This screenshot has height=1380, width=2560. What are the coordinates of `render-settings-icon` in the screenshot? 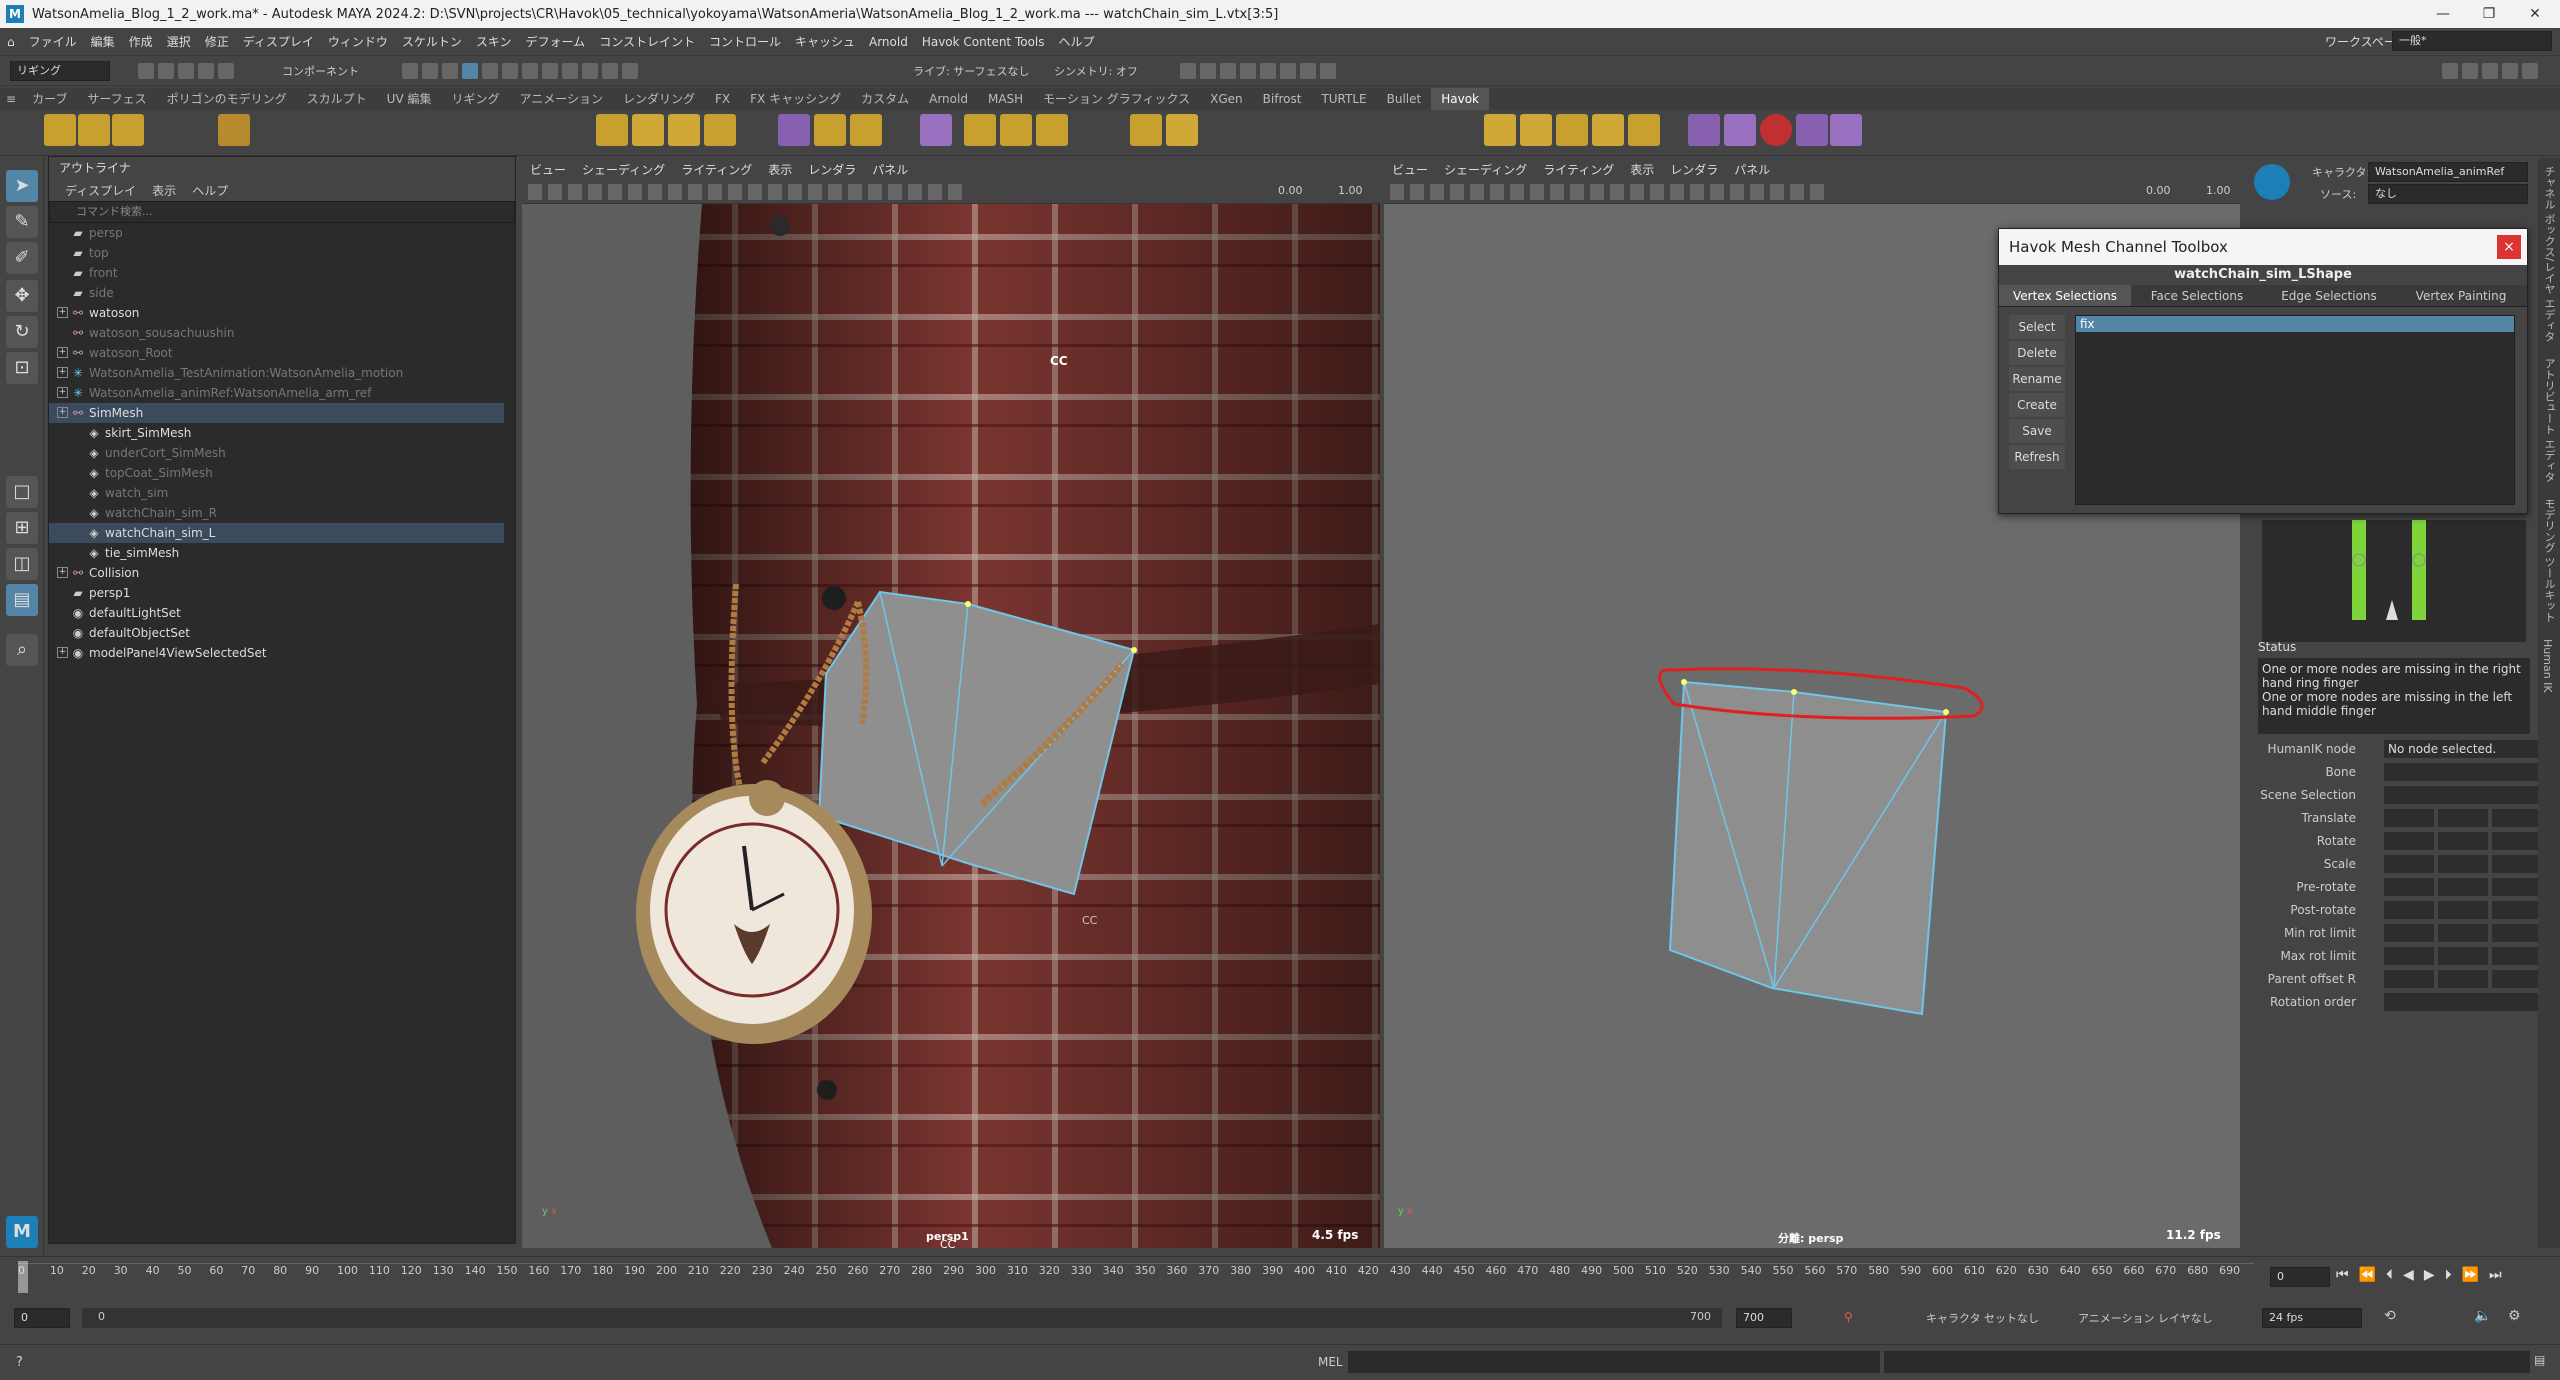 It's located at (1248, 71).